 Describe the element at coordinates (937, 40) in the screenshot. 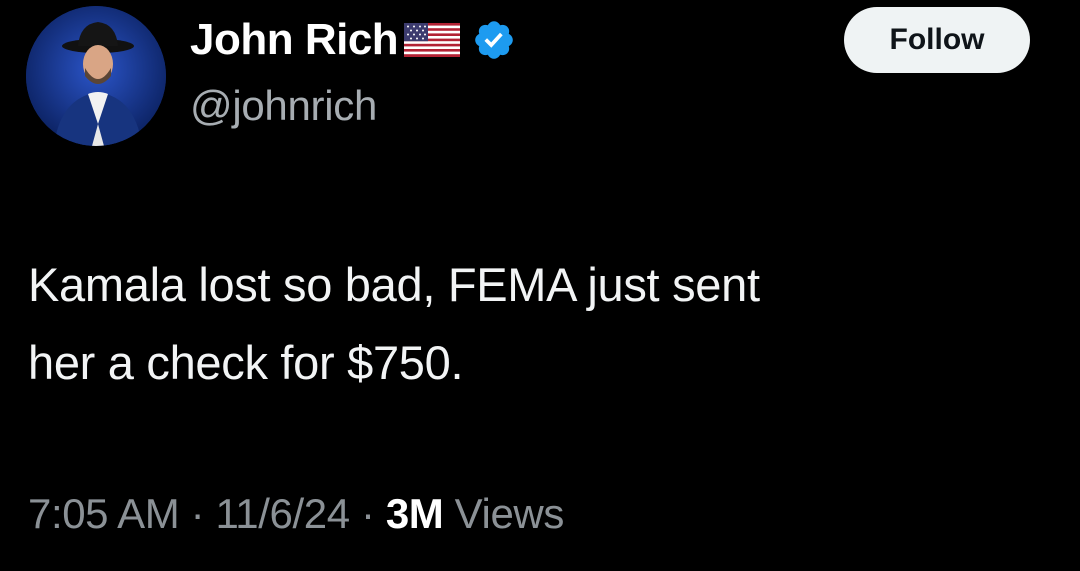

I see `follow-button: Follow` at that location.